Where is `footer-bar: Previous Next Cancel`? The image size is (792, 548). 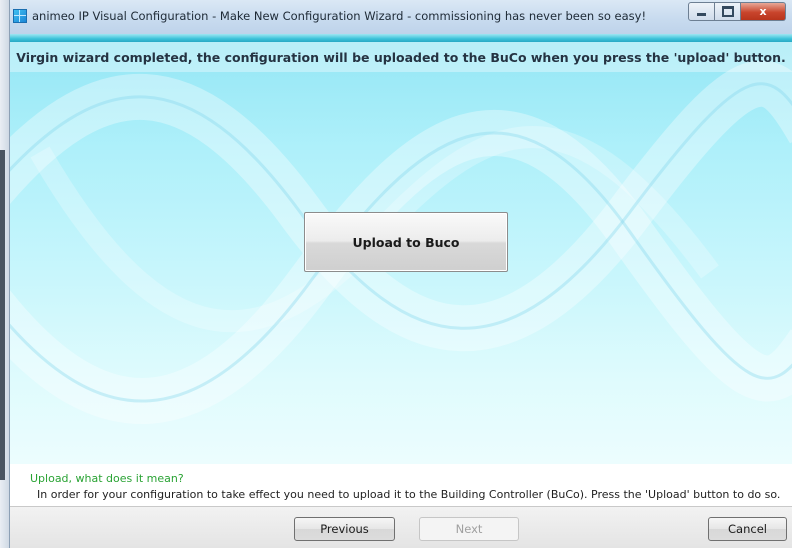 footer-bar: Previous Next Cancel is located at coordinates (401, 527).